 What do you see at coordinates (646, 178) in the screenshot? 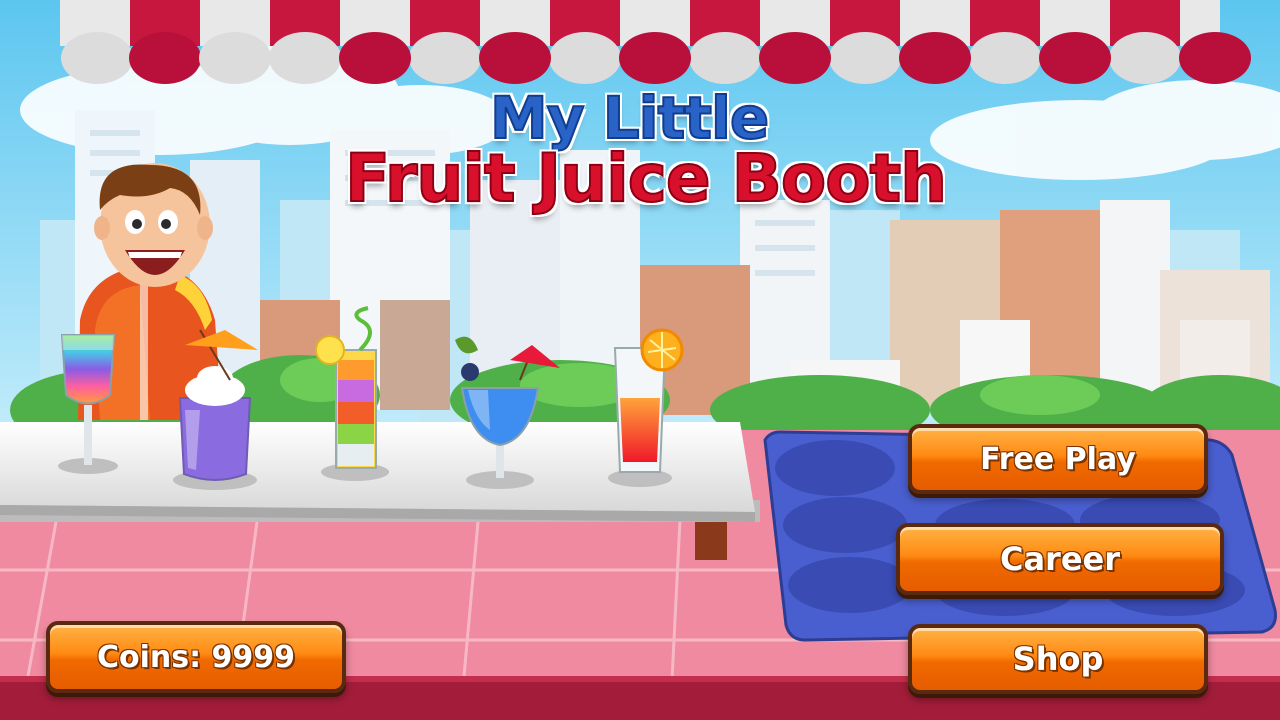
I see `game-title-line2: Fruit Juice Booth` at bounding box center [646, 178].